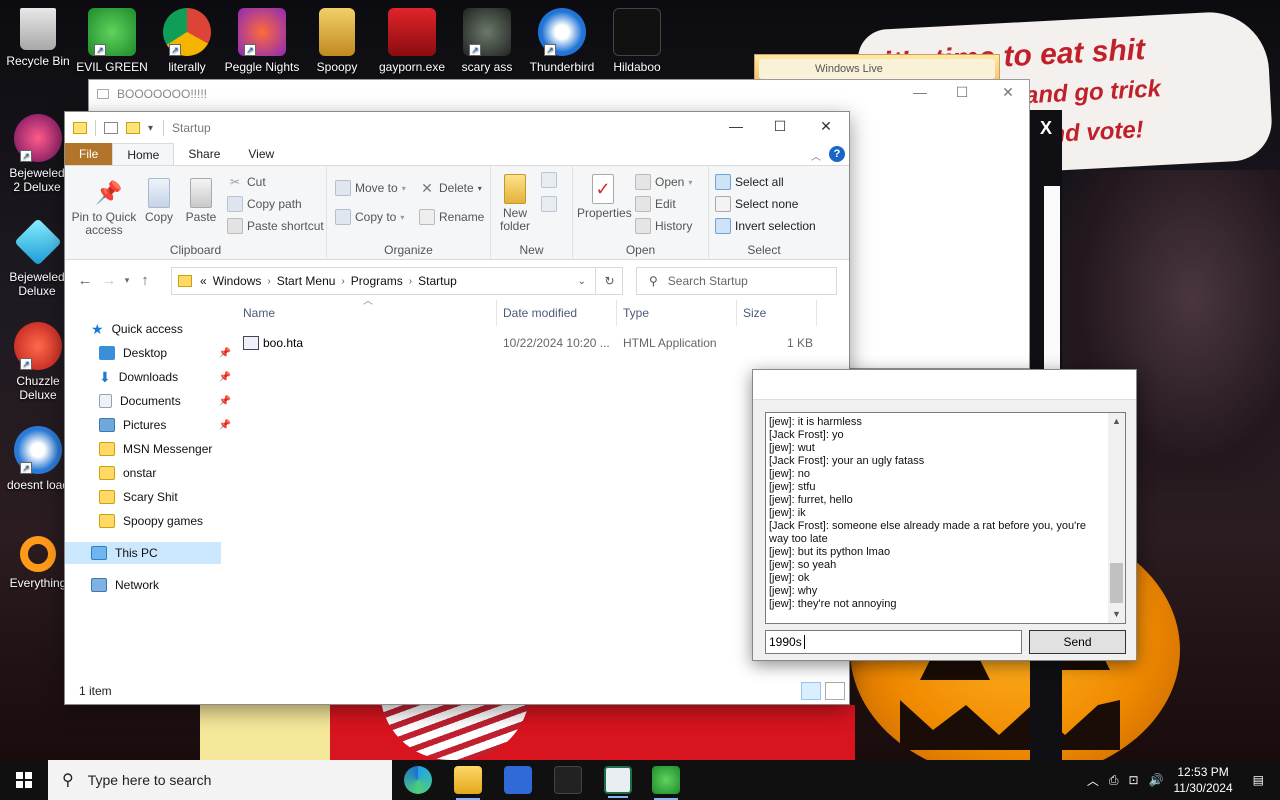 The image size is (1280, 800). I want to click on edge-icon, so click(418, 780).